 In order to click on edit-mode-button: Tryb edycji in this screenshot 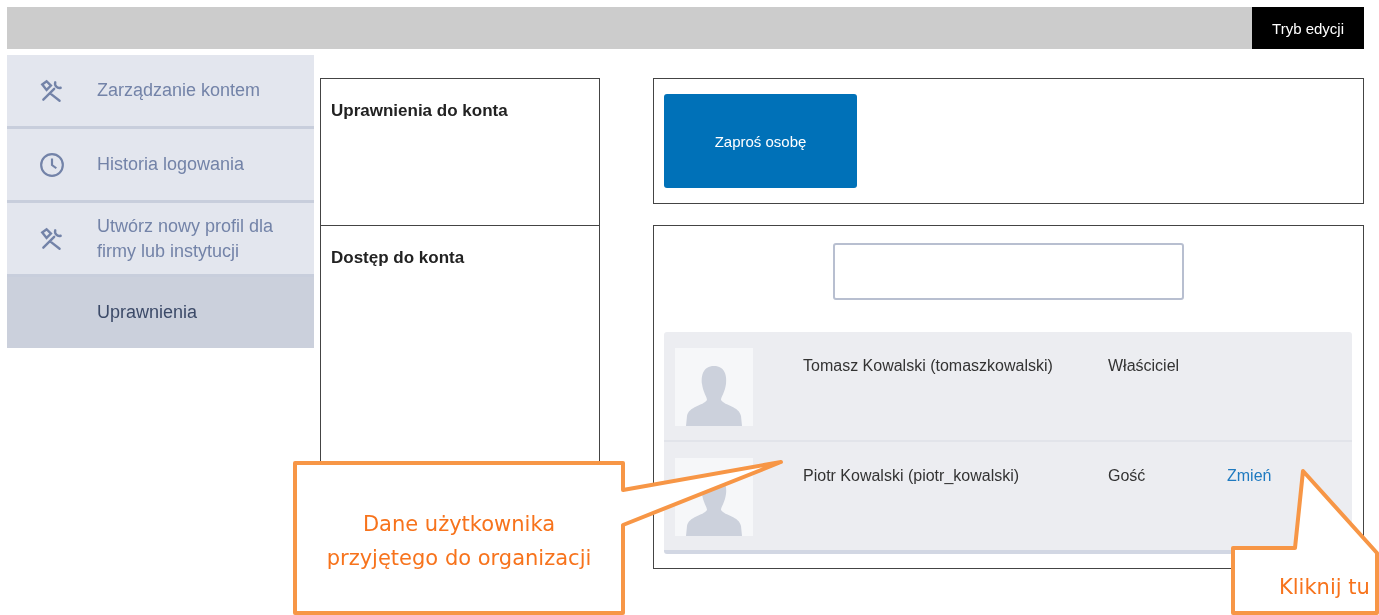, I will do `click(1308, 28)`.